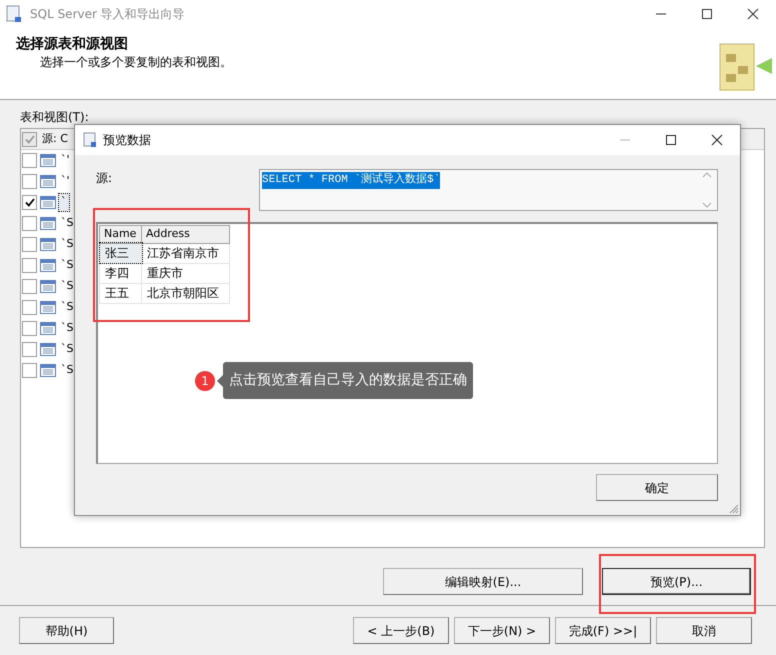 The height and width of the screenshot is (655, 776). I want to click on resize-grip-icon, so click(734, 509).